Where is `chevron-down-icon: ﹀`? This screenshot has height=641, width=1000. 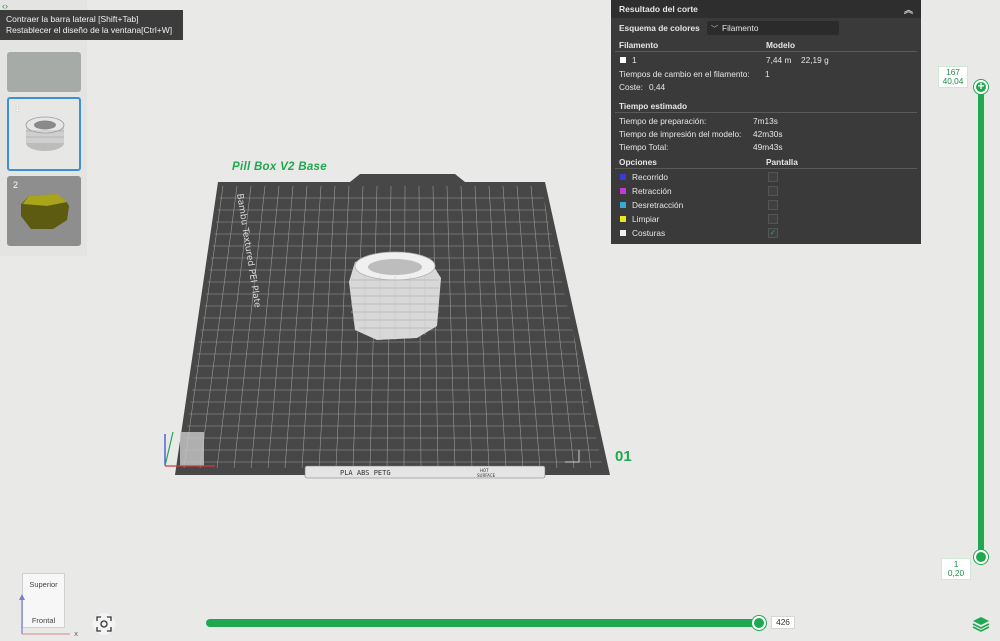
chevron-down-icon: ﹀ is located at coordinates (714, 29).